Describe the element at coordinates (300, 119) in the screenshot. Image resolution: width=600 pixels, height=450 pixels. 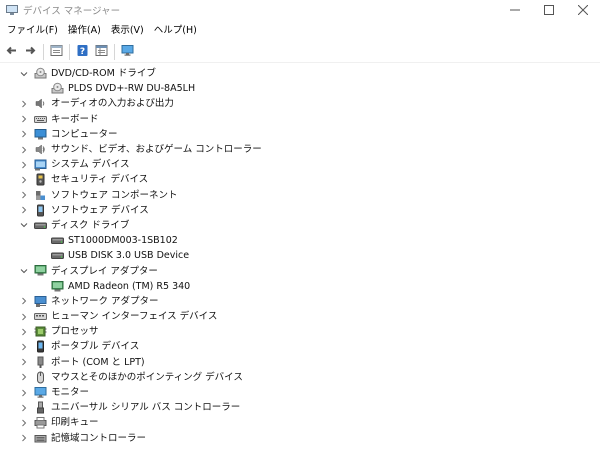
I see `tree-category: キーボード` at that location.